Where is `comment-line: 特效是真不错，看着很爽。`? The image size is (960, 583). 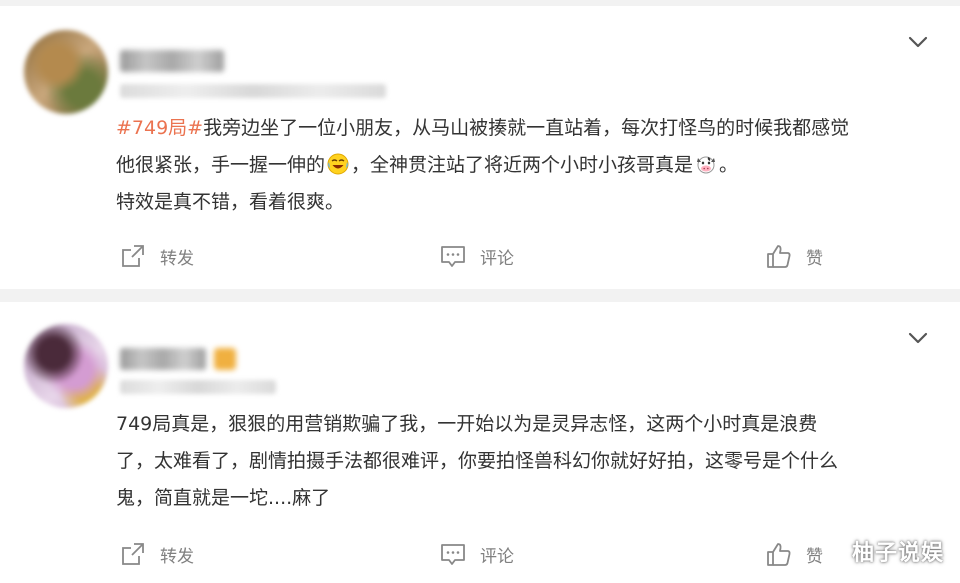
comment-line: 特效是真不错，看着很爽。 is located at coordinates (230, 202).